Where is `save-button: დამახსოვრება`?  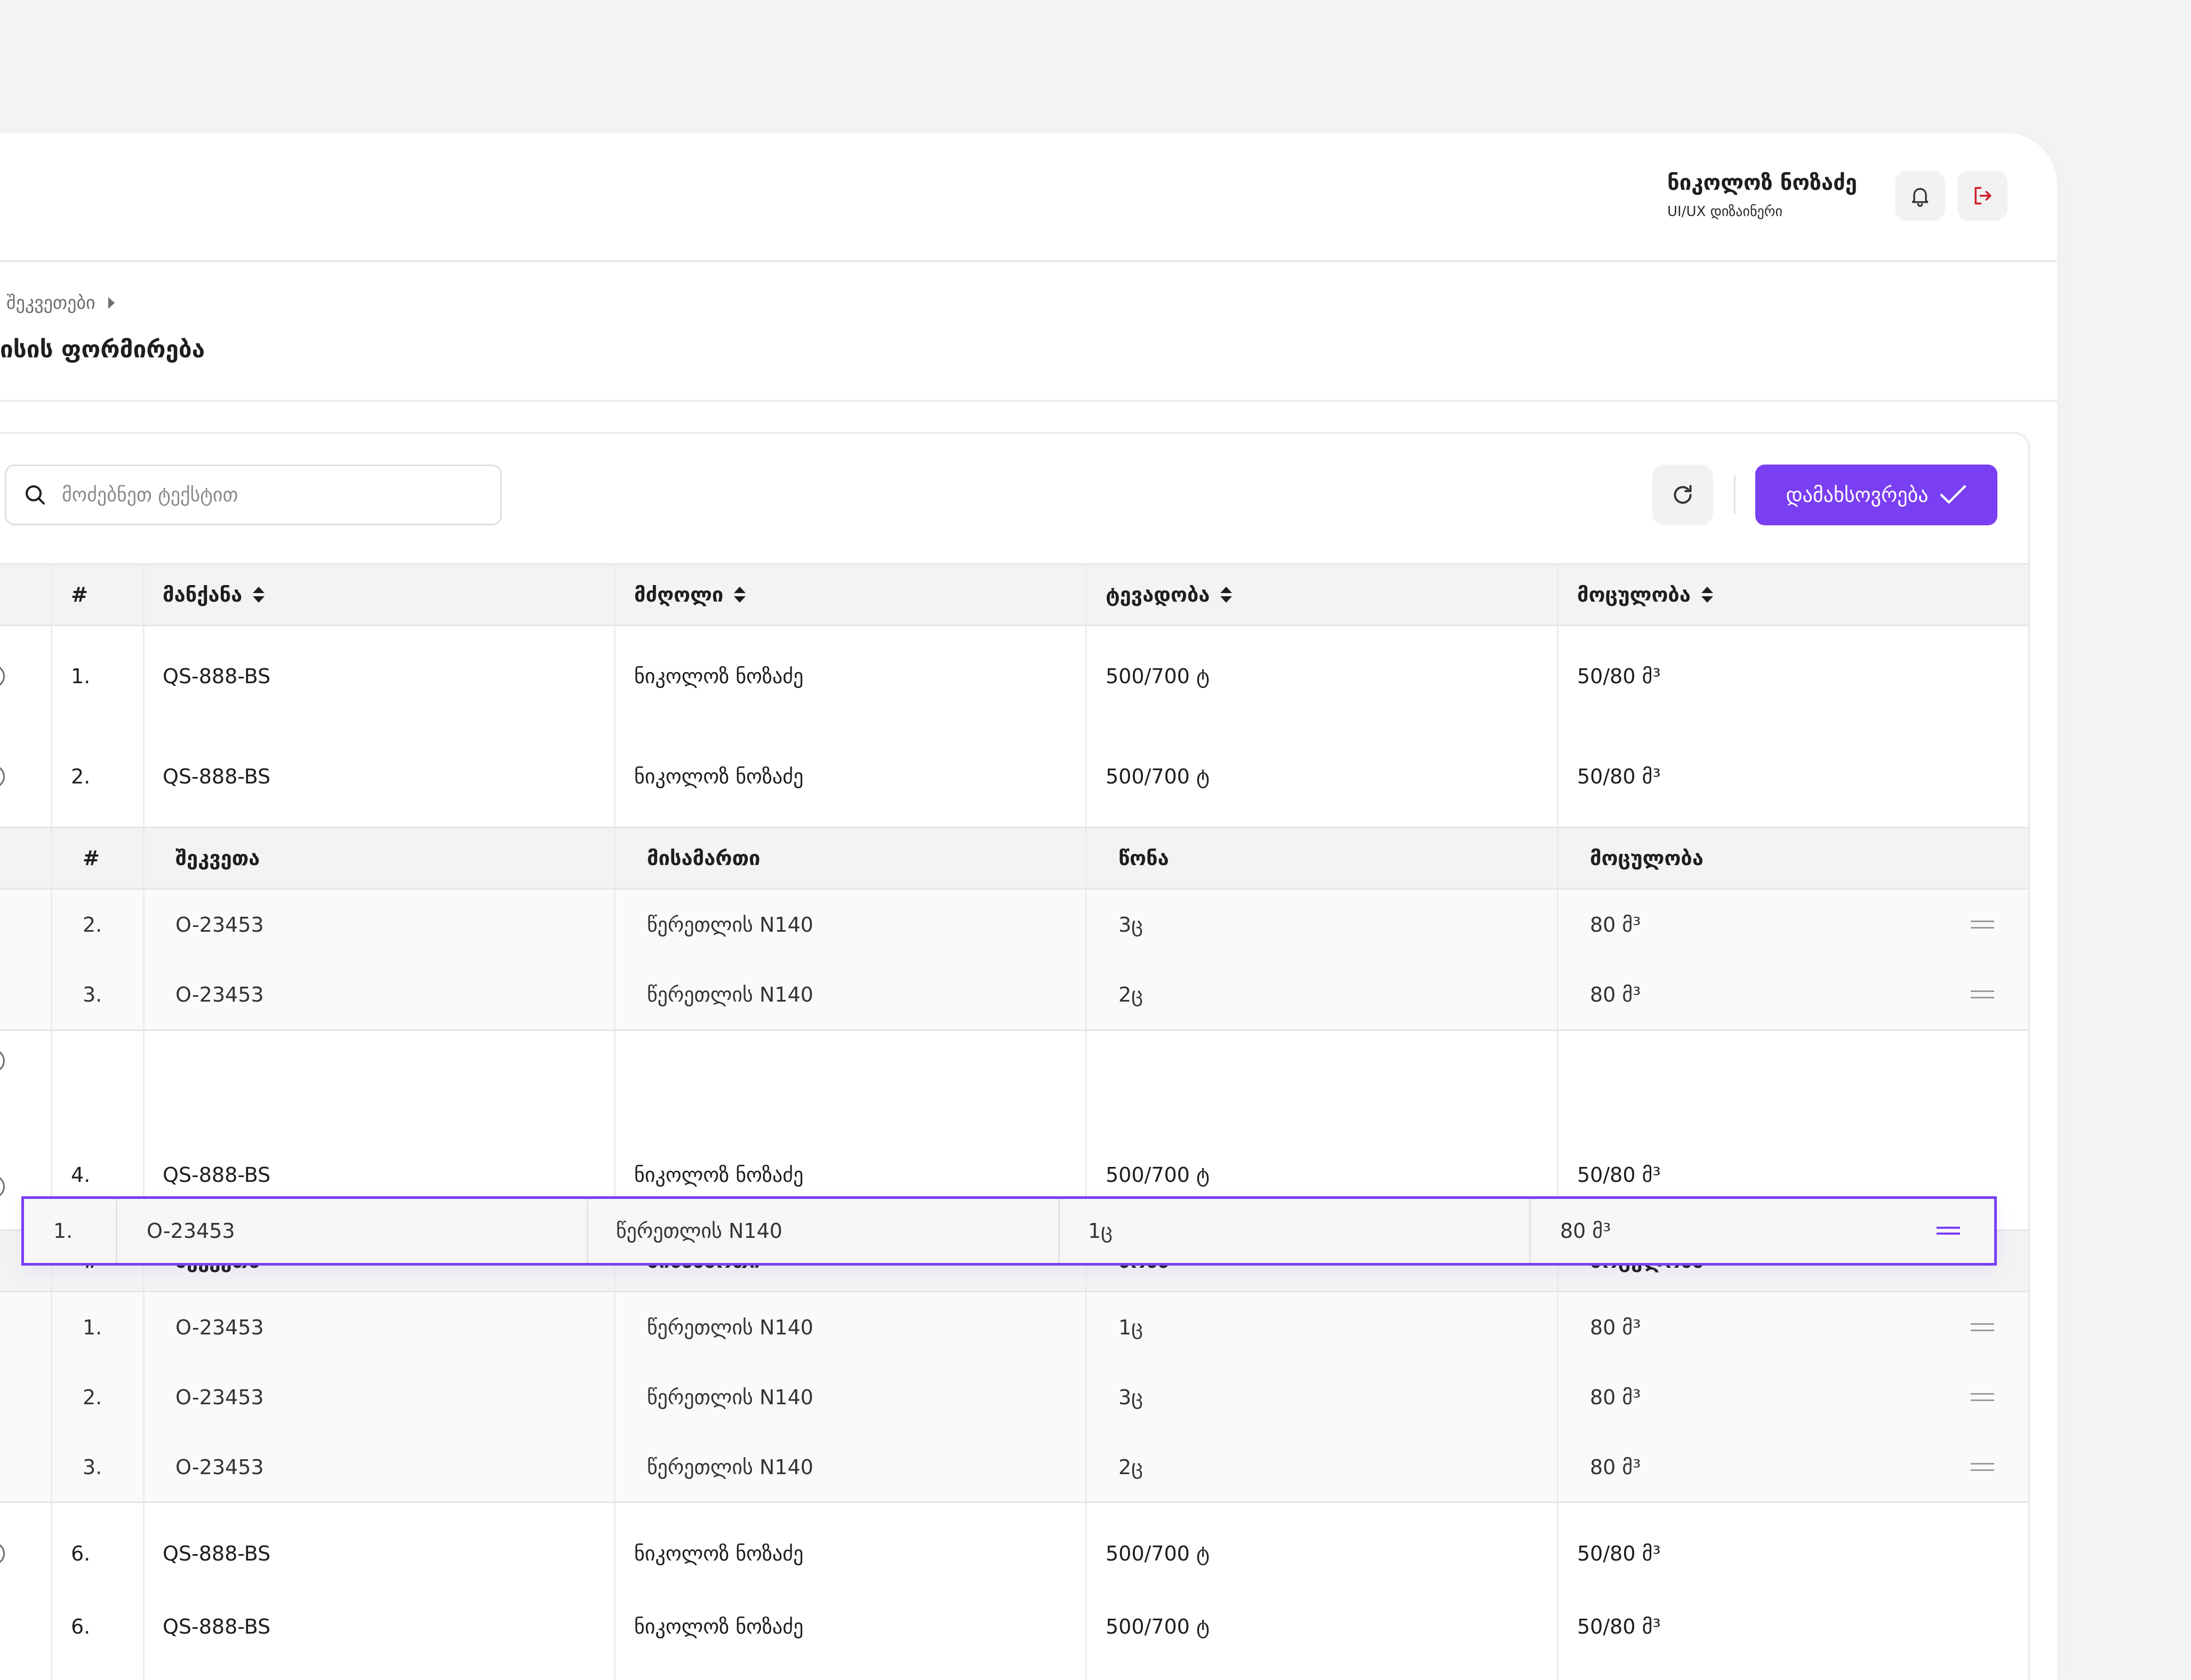 save-button: დამახსოვრება is located at coordinates (1876, 495).